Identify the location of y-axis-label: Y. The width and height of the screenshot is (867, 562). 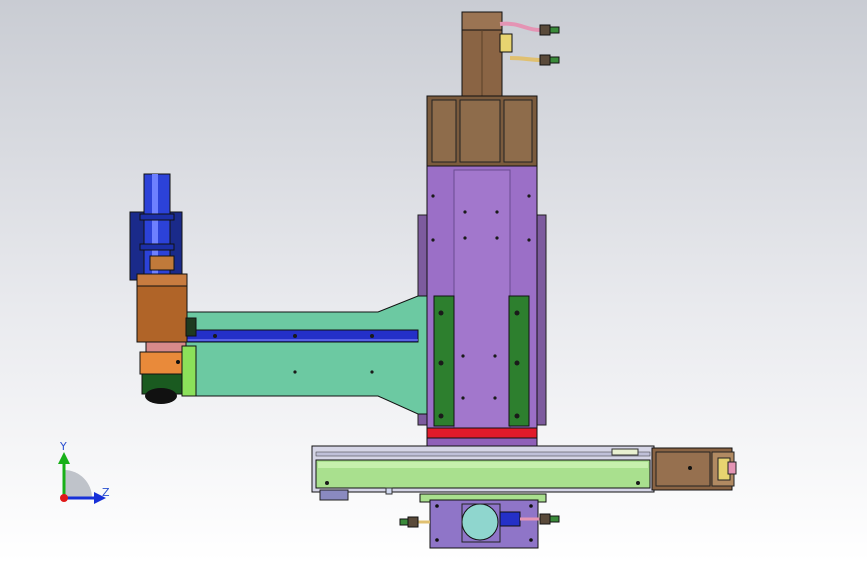
(63, 446).